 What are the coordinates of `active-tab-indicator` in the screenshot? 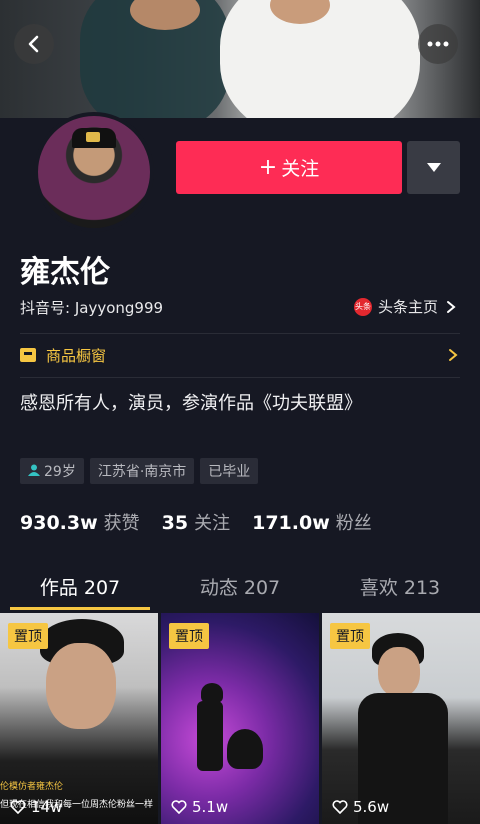 It's located at (80, 608).